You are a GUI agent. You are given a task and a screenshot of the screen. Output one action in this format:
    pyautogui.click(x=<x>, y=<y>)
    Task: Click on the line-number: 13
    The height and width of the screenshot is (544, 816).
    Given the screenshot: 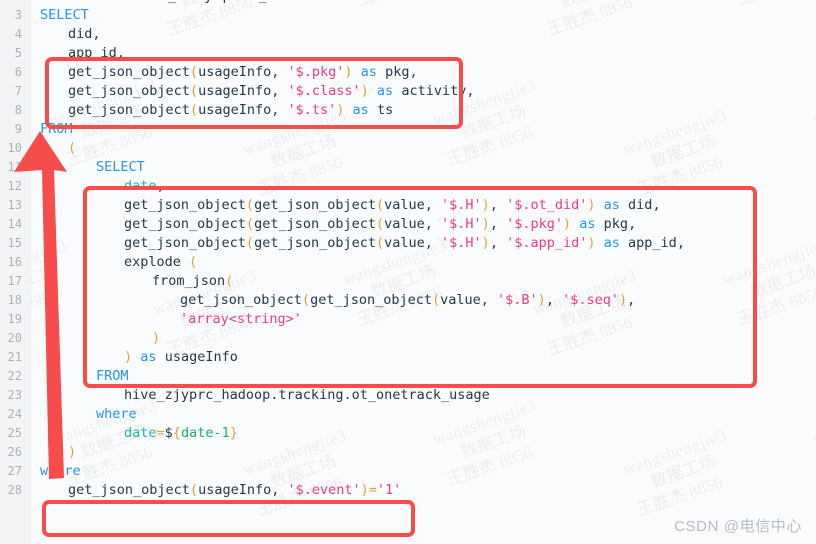 What is the action you would take?
    pyautogui.click(x=14, y=205)
    